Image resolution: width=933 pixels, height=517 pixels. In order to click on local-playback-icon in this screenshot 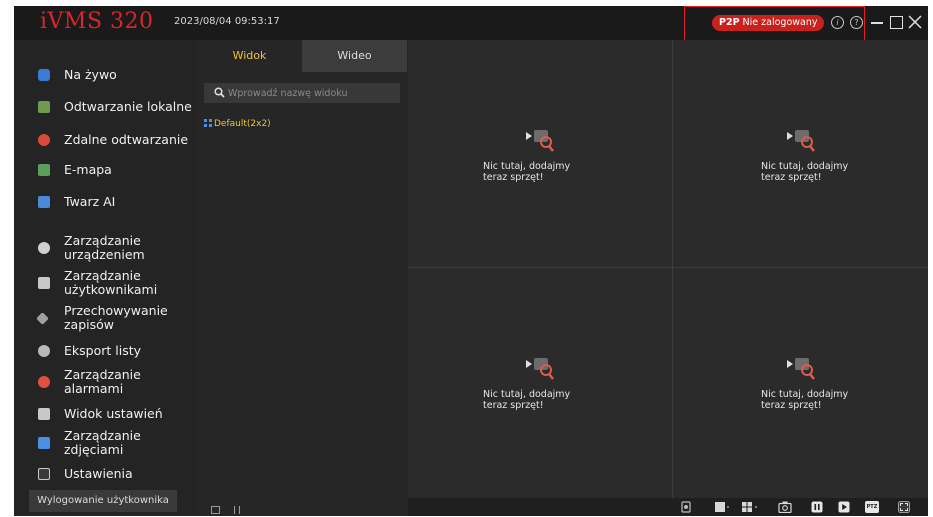, I will do `click(44, 107)`.